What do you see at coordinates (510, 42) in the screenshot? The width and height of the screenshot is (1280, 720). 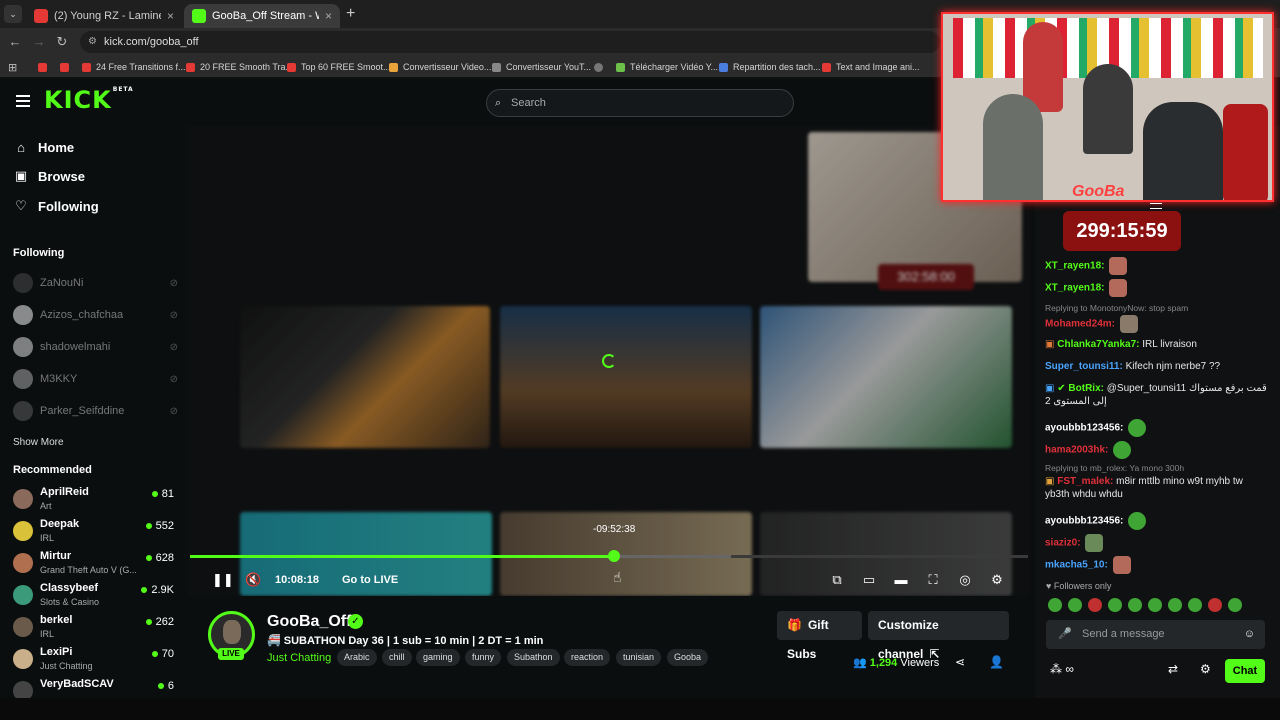 I see `address-bar: ⚙ kick.com/gooba_off` at bounding box center [510, 42].